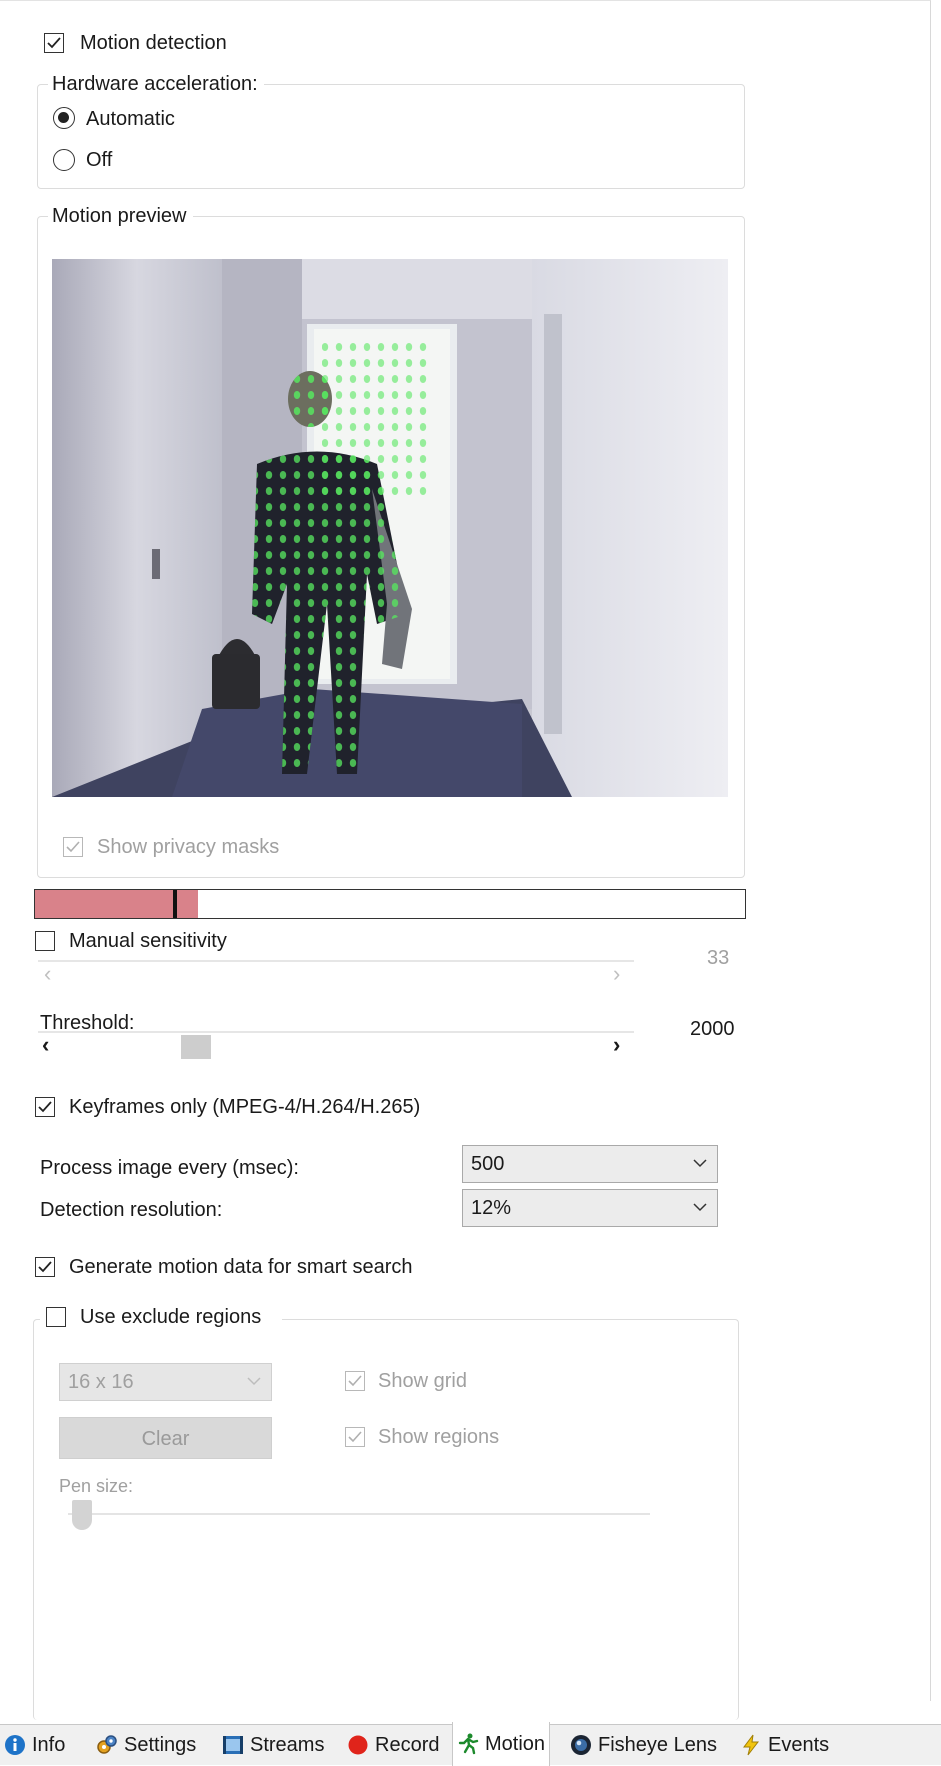 This screenshot has width=941, height=1766. What do you see at coordinates (73, 847) in the screenshot?
I see `show-privacy-masks-checkbox` at bounding box center [73, 847].